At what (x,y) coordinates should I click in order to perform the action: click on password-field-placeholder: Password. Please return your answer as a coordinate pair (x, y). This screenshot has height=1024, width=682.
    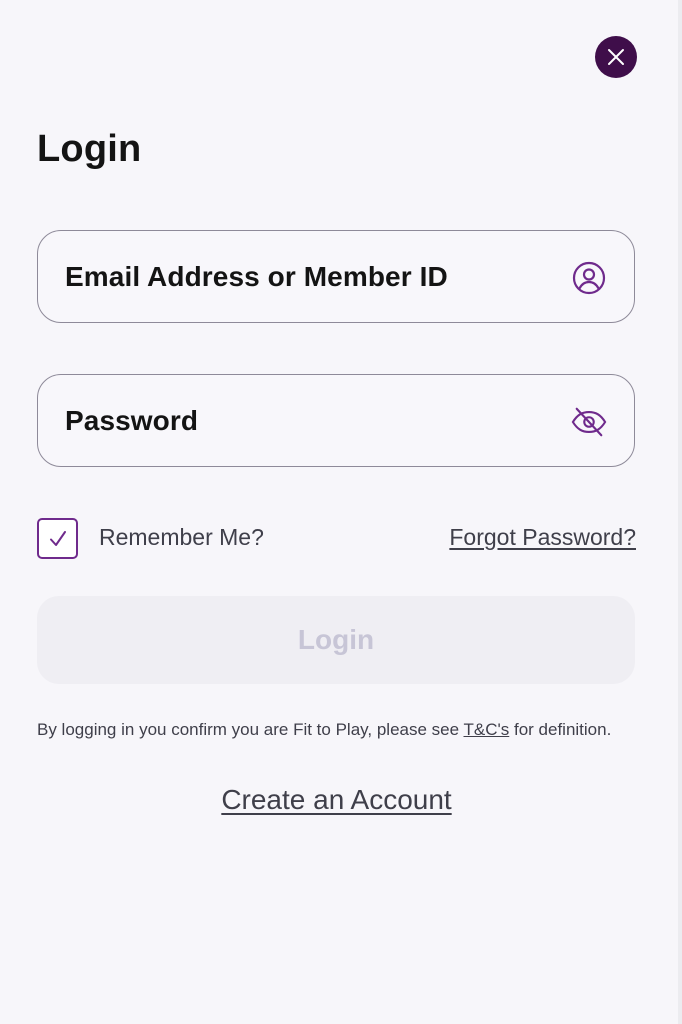
    Looking at the image, I should click on (132, 420).